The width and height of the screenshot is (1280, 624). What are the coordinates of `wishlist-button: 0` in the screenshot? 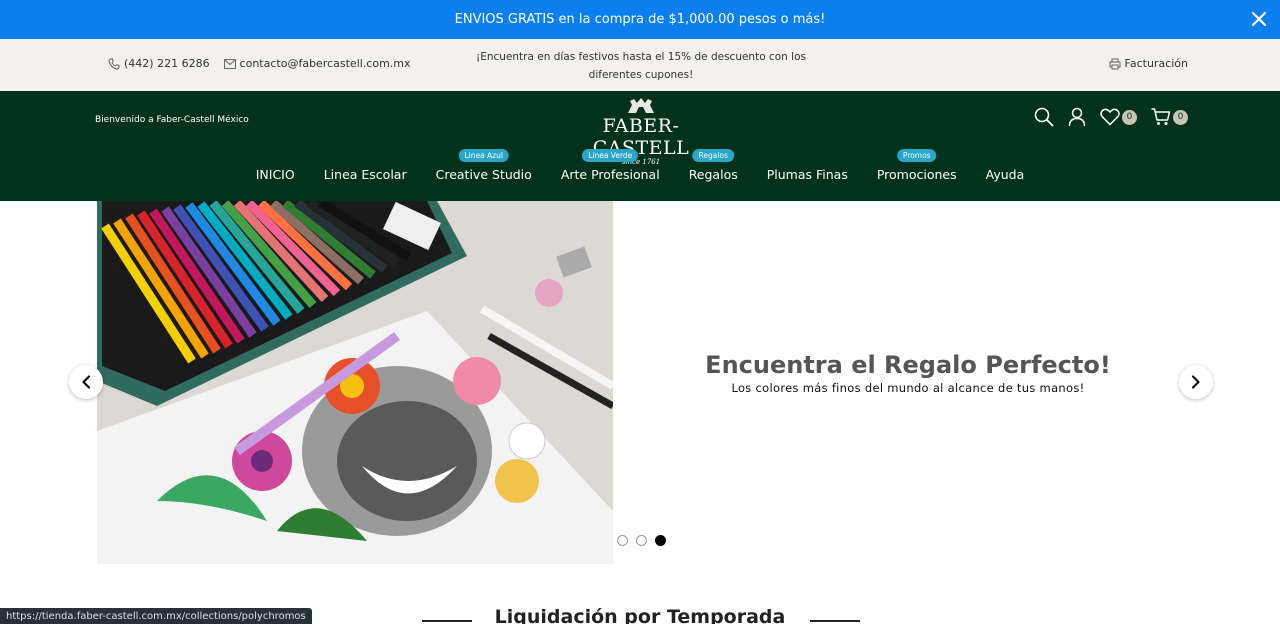 It's located at (1118, 117).